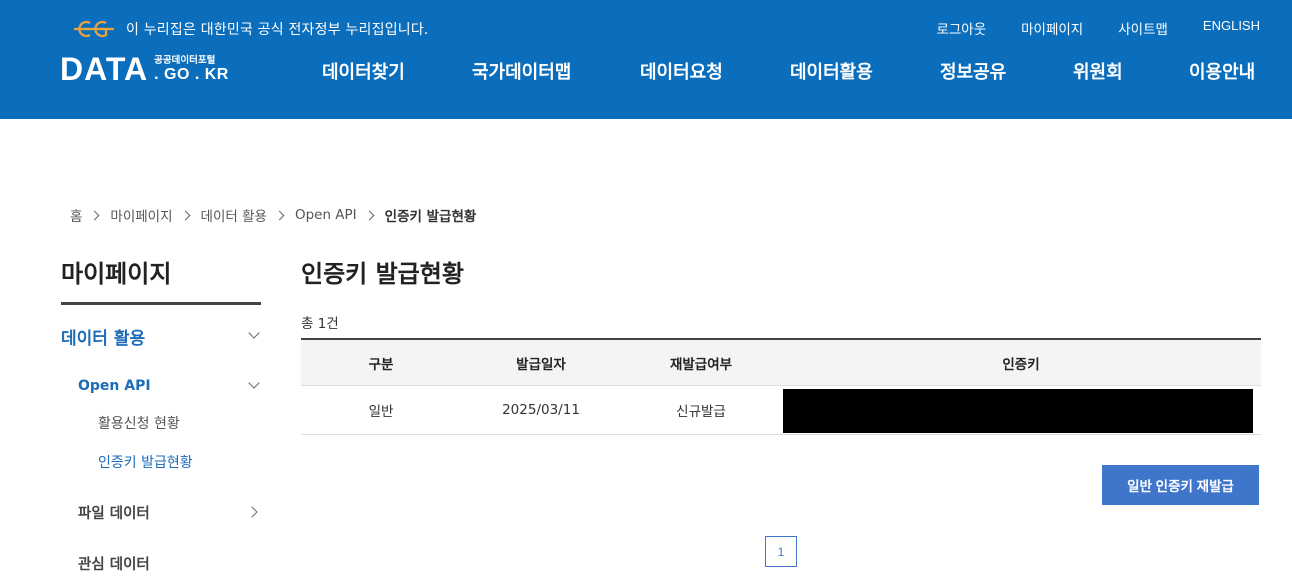 The height and width of the screenshot is (584, 1292). I want to click on sitemap-link: 사이트맵, so click(1143, 28).